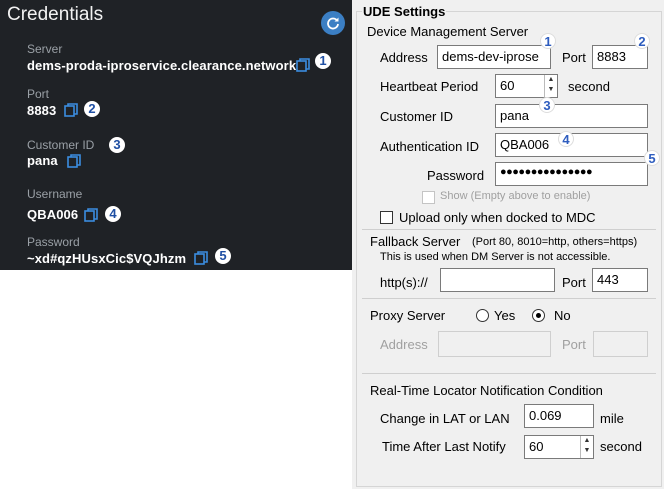  I want to click on change-lat-lan-unit: mile, so click(612, 418).